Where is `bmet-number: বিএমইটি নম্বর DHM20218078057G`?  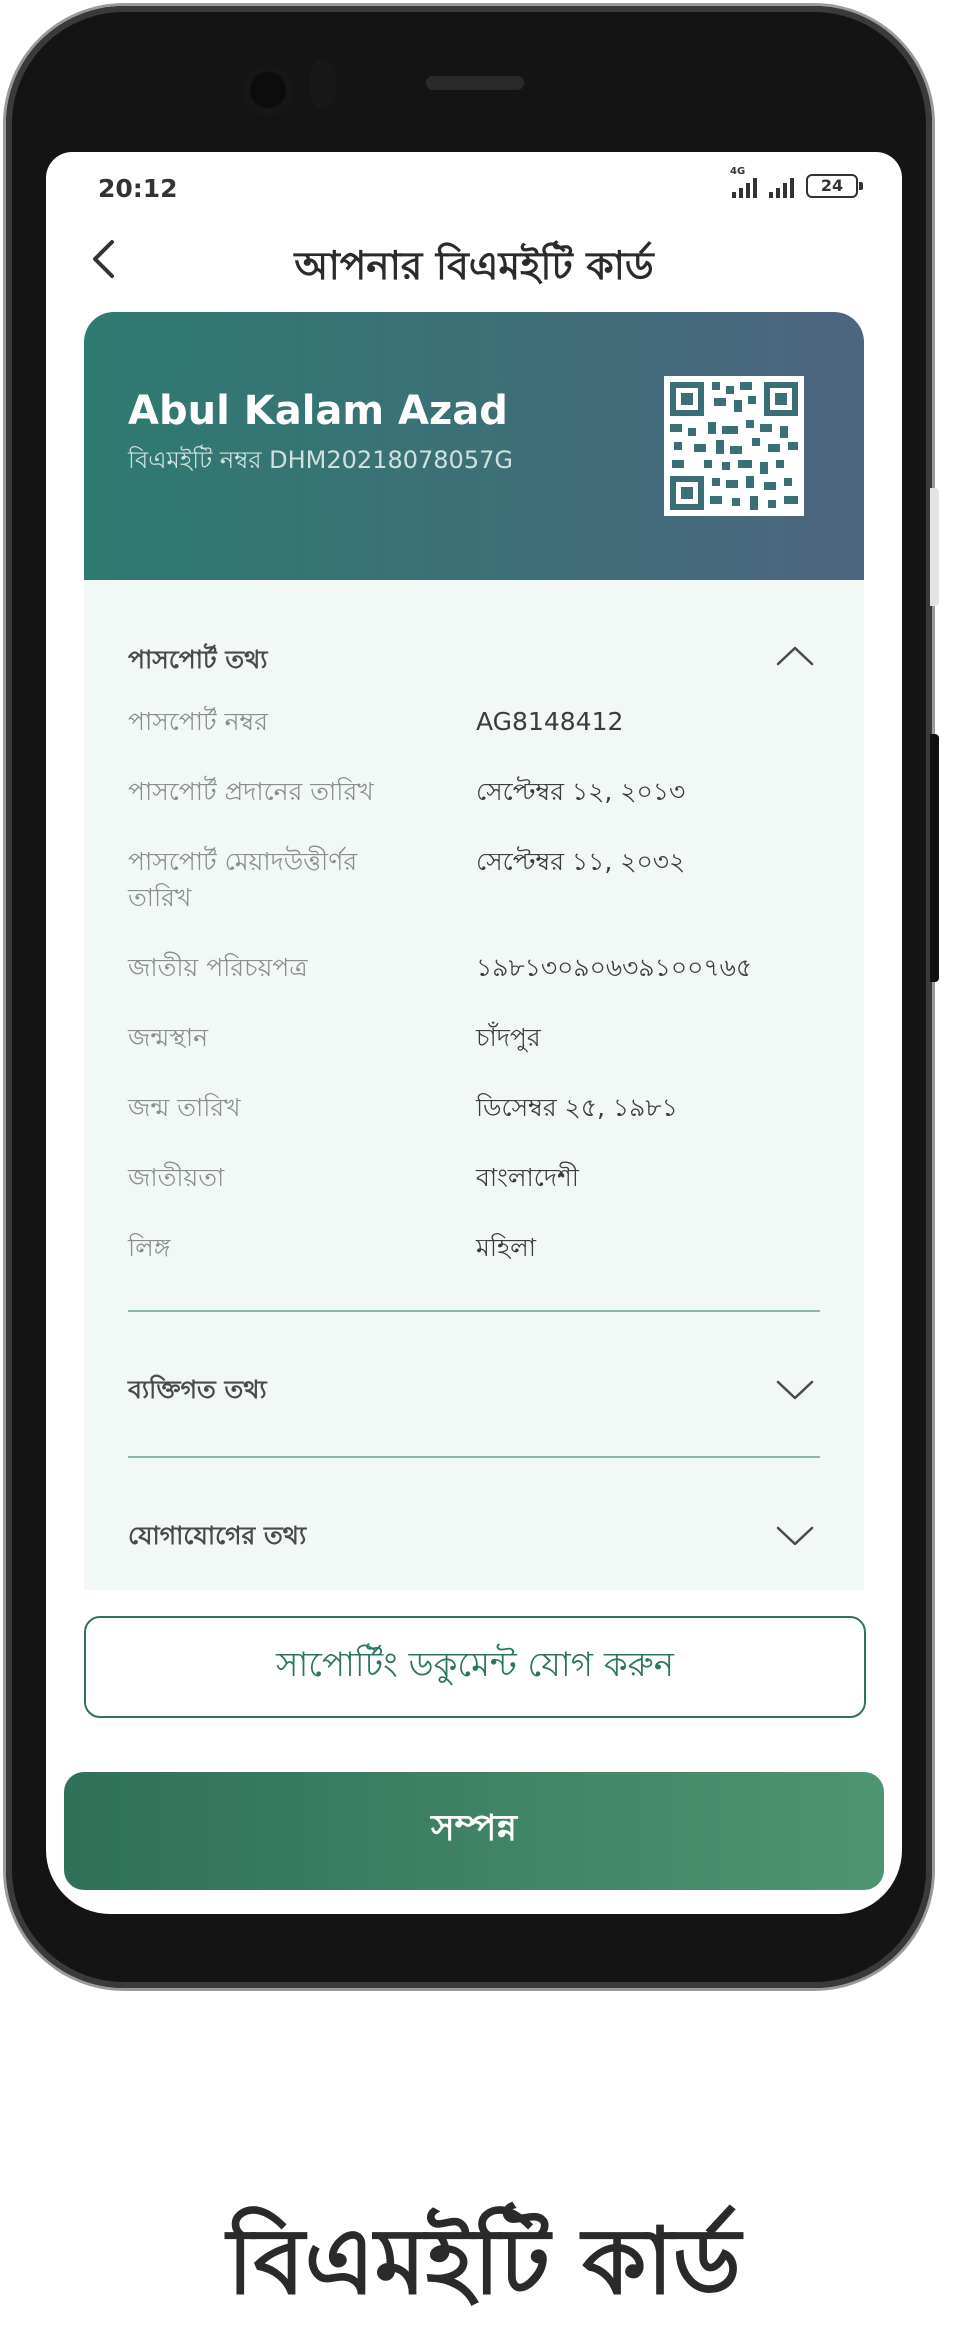
bmet-number: বিএমইটি নম্বর DHM20218078057G is located at coordinates (320, 460).